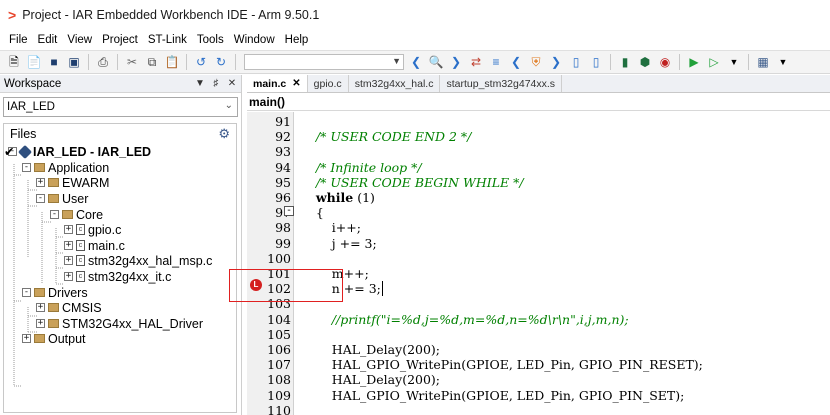 Image resolution: width=830 pixels, height=415 pixels. I want to click on fold-toggle-icon: -, so click(289, 211).